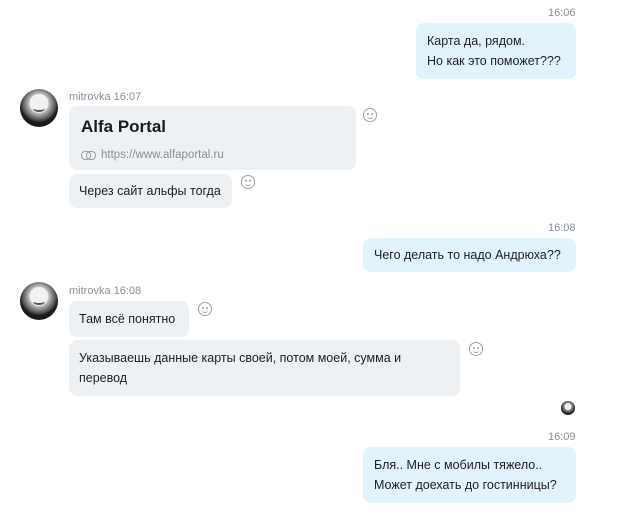 This screenshot has width=640, height=516. Describe the element at coordinates (469, 255) in the screenshot. I see `message-outgoing: Чего делать то надо Андрюха??` at that location.